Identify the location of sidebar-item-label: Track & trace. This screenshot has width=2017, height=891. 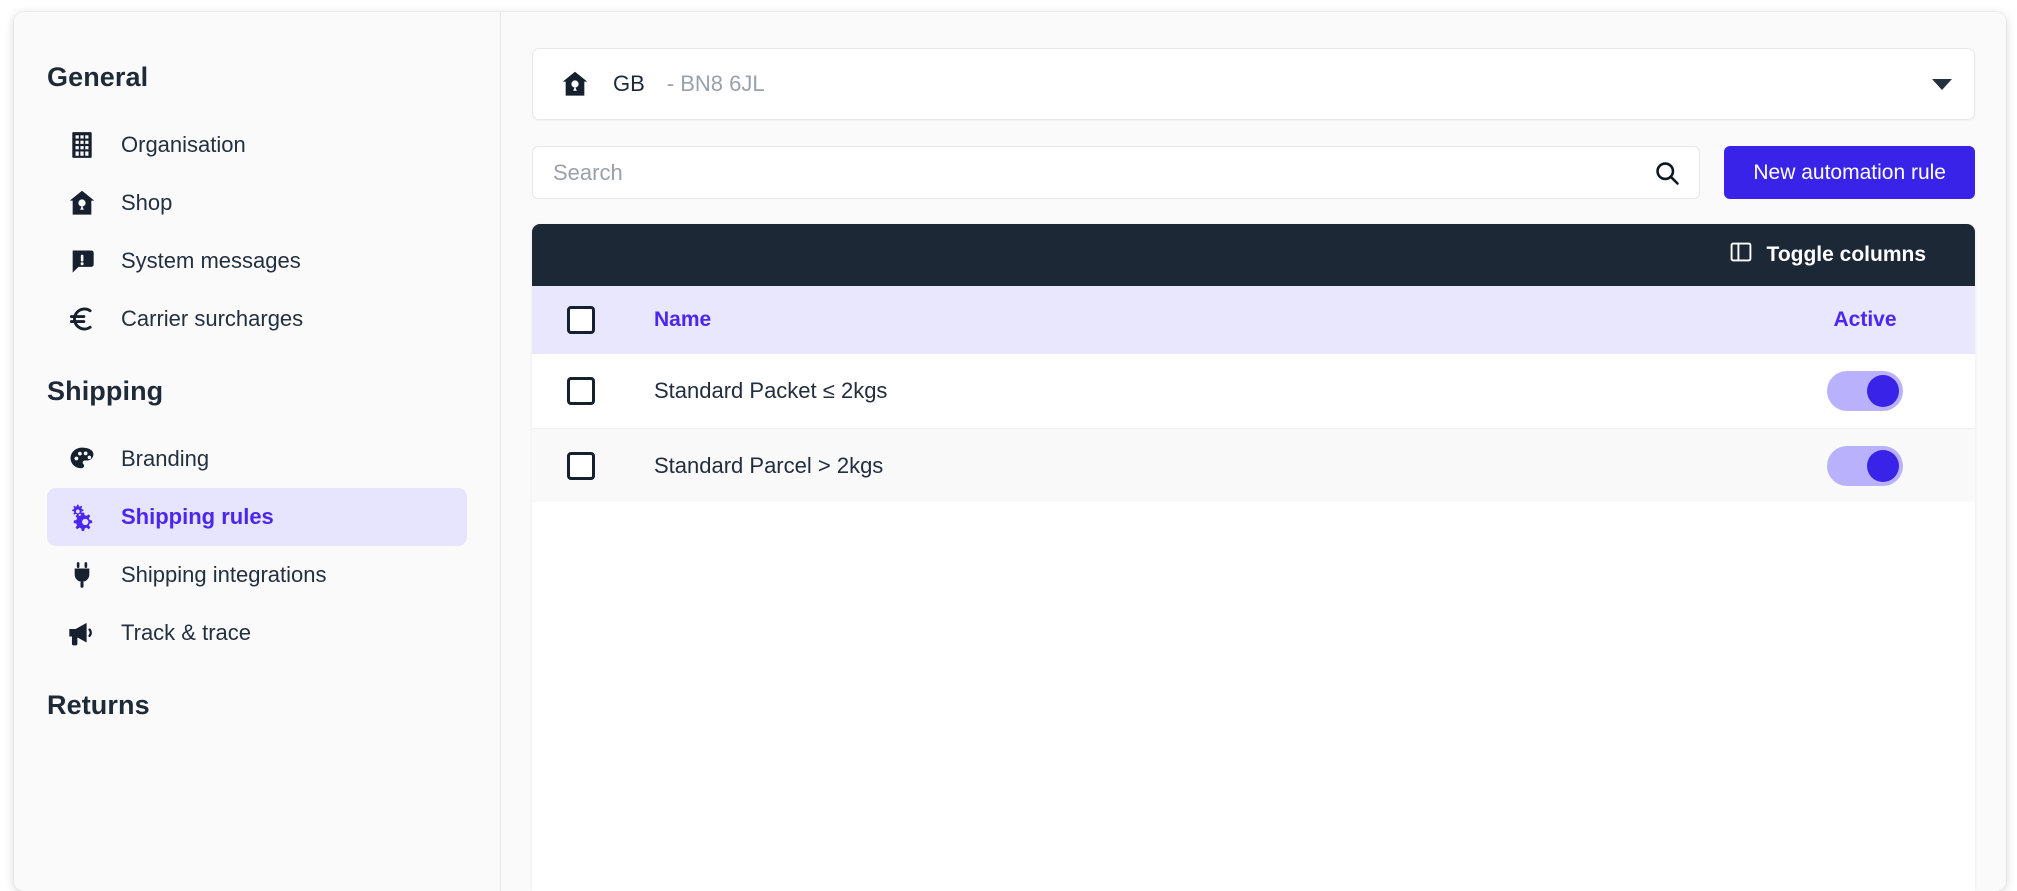
(186, 632).